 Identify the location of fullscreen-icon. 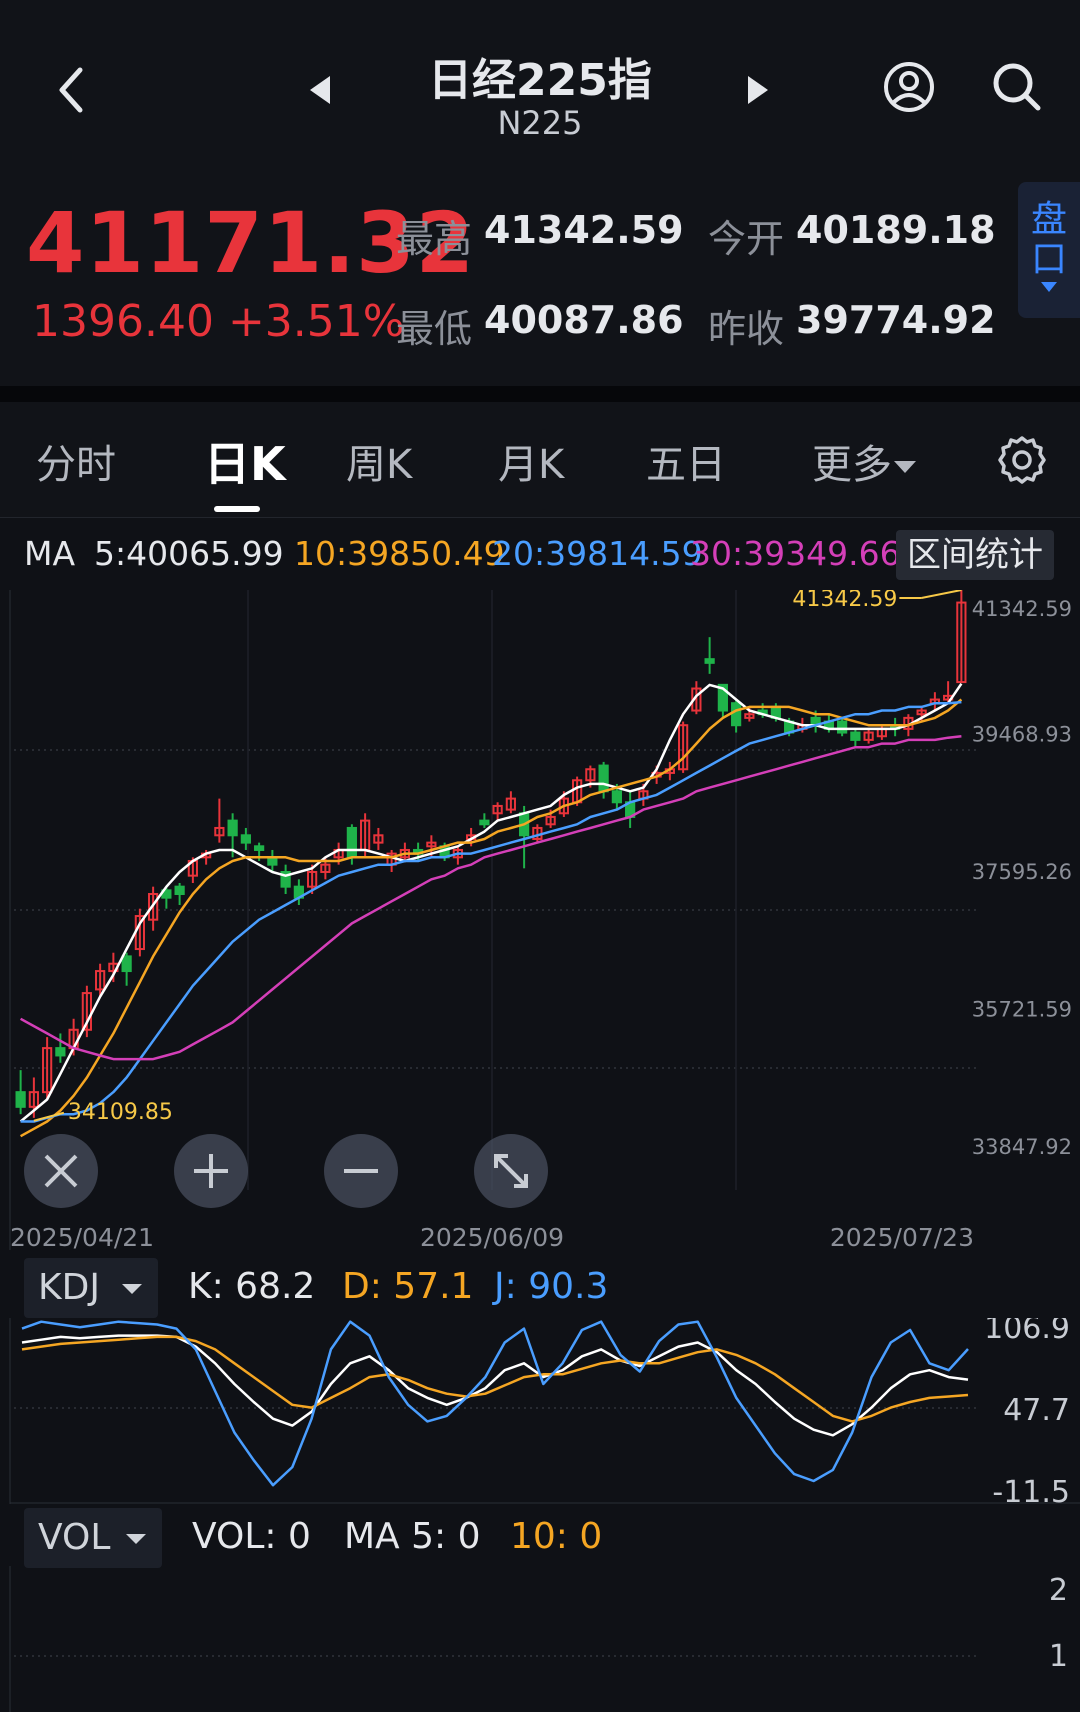
(511, 1171).